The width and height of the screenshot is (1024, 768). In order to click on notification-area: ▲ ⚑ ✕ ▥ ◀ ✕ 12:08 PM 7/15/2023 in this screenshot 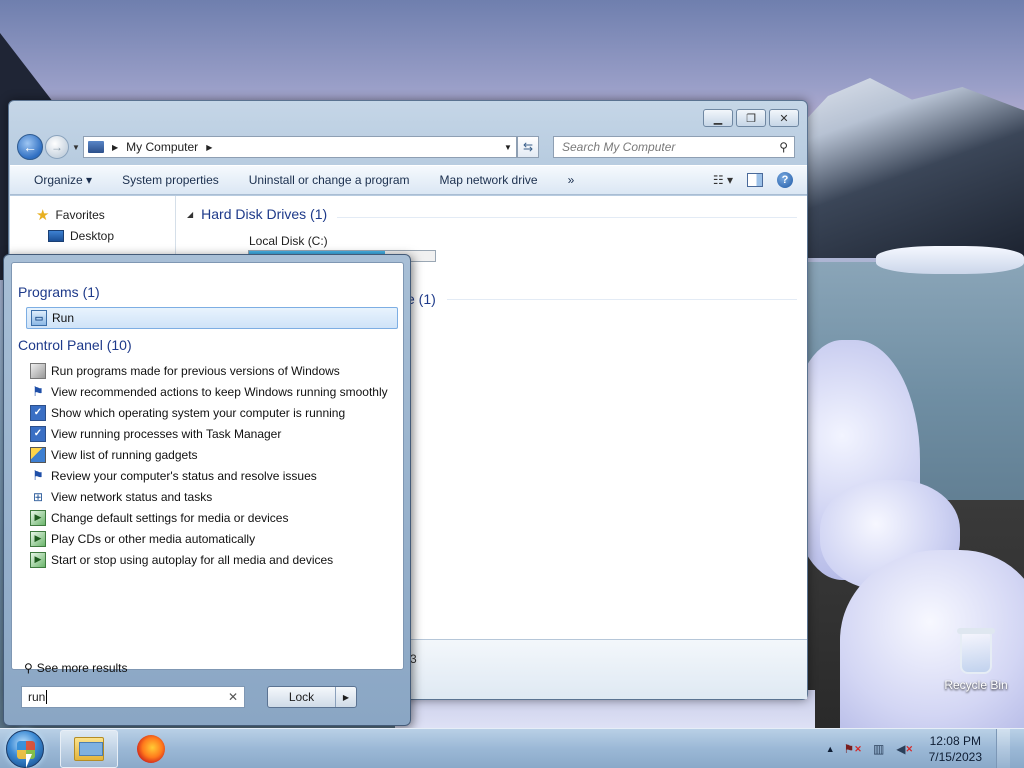, I will do `click(925, 748)`.